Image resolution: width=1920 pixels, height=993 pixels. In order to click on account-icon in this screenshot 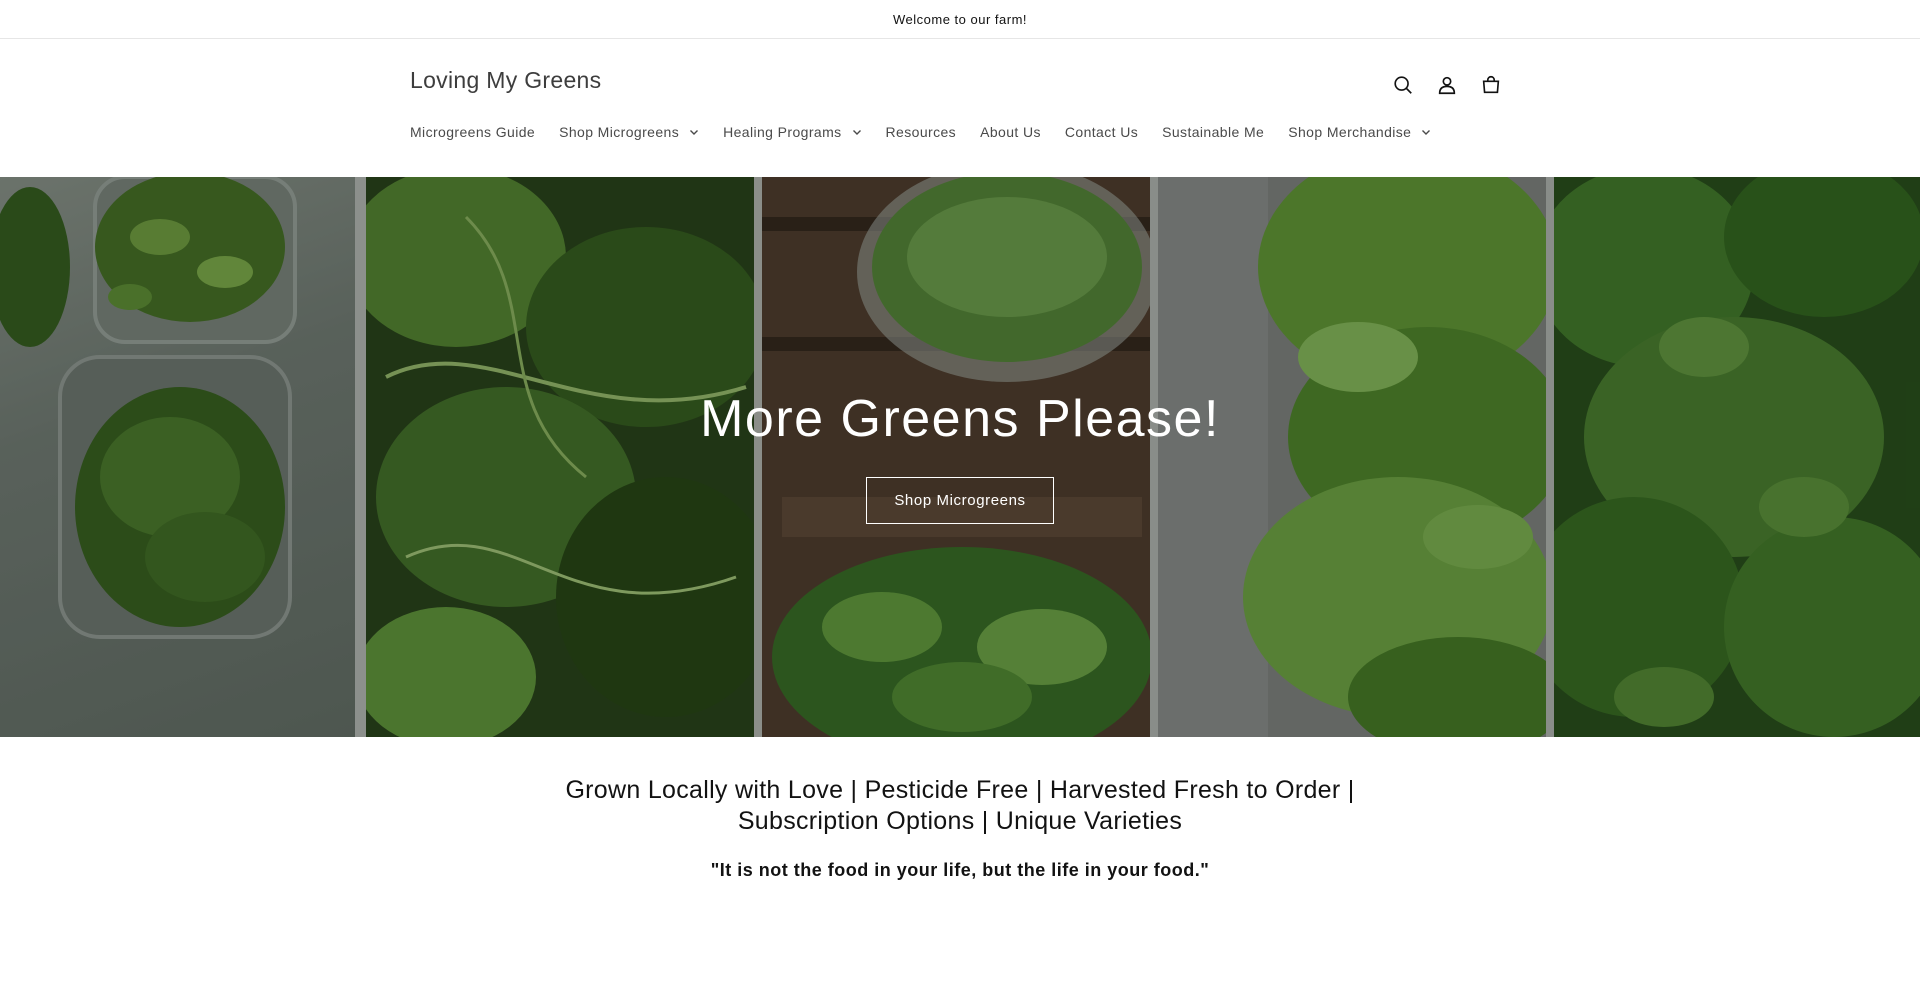, I will do `click(1447, 85)`.